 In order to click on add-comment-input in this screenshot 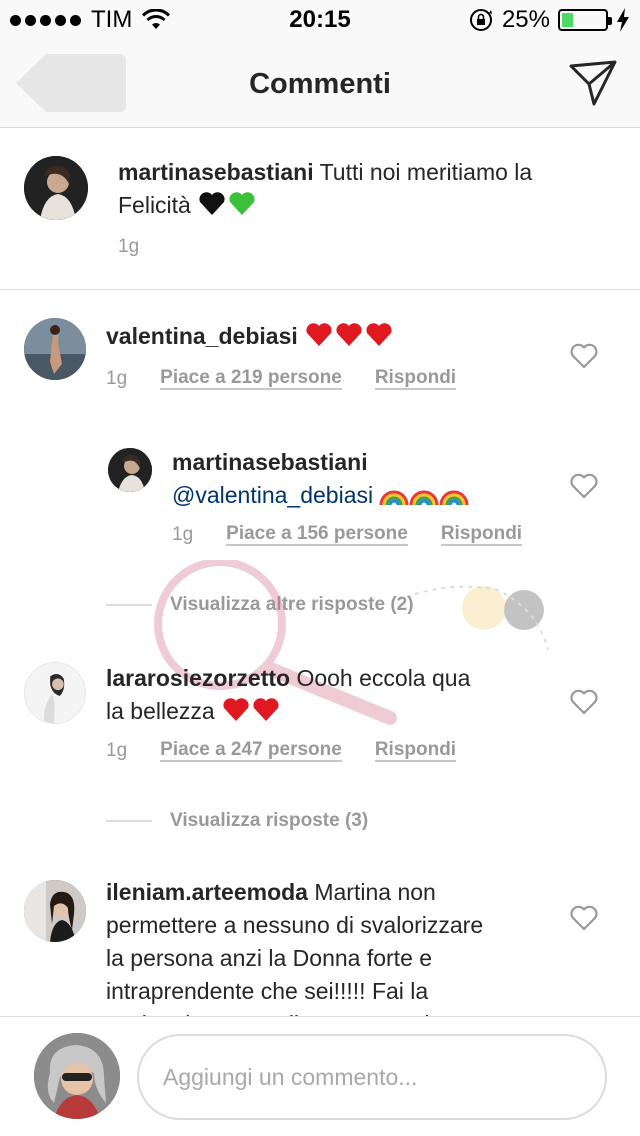, I will do `click(372, 1077)`.